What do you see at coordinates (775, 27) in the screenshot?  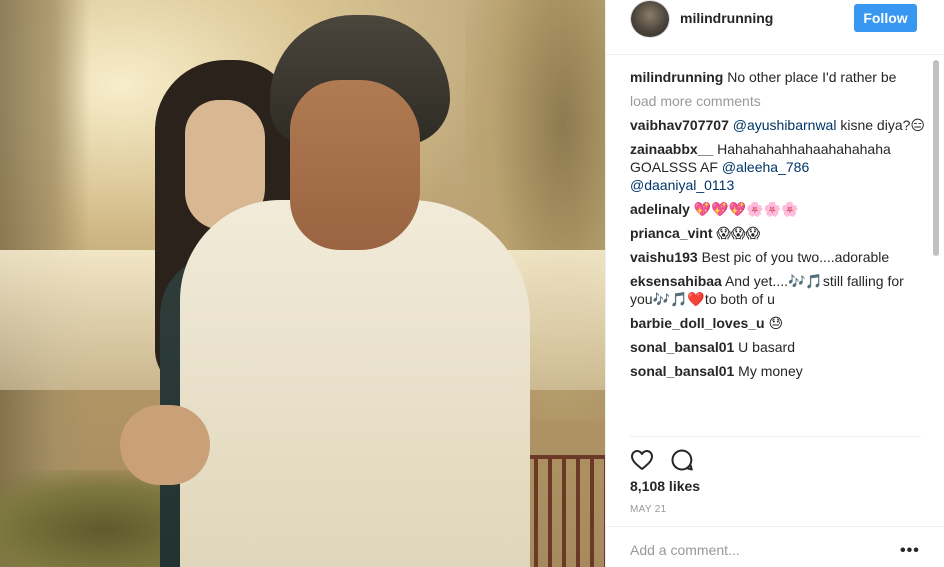 I see `post-header: milindrunning Follow` at bounding box center [775, 27].